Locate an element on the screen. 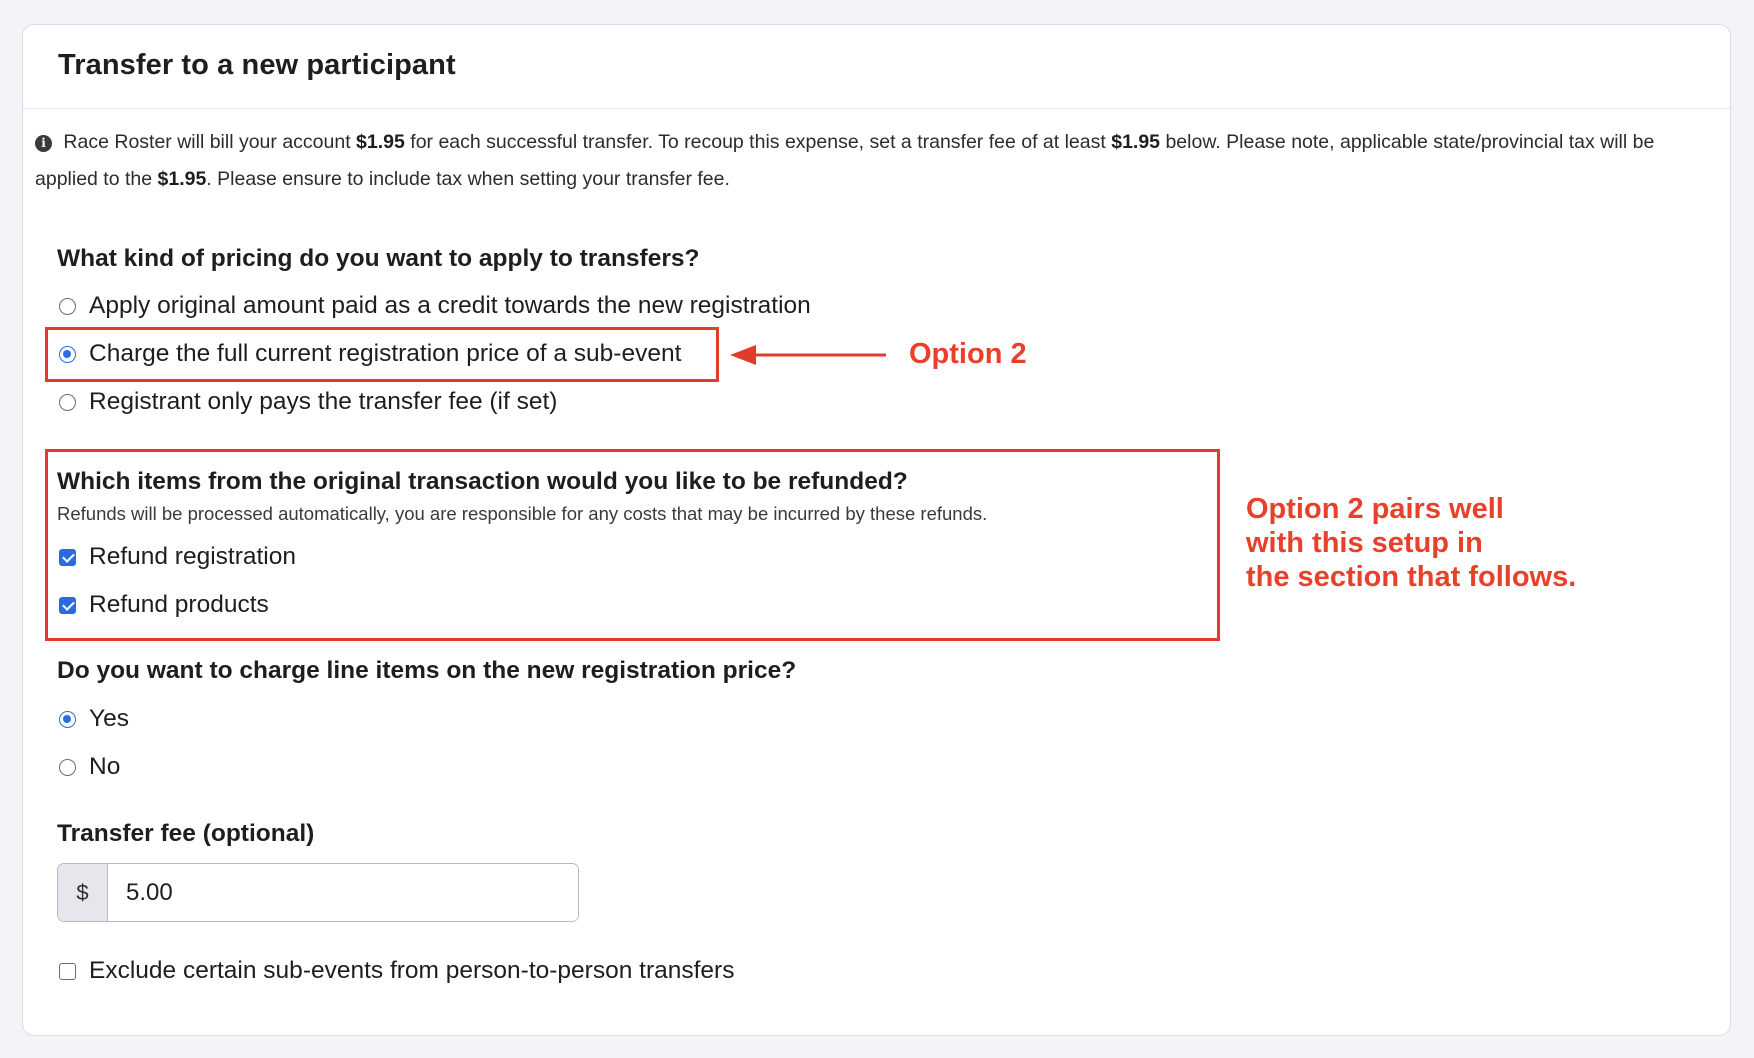 This screenshot has width=1754, height=1058. option2-highlight-box is located at coordinates (382, 354).